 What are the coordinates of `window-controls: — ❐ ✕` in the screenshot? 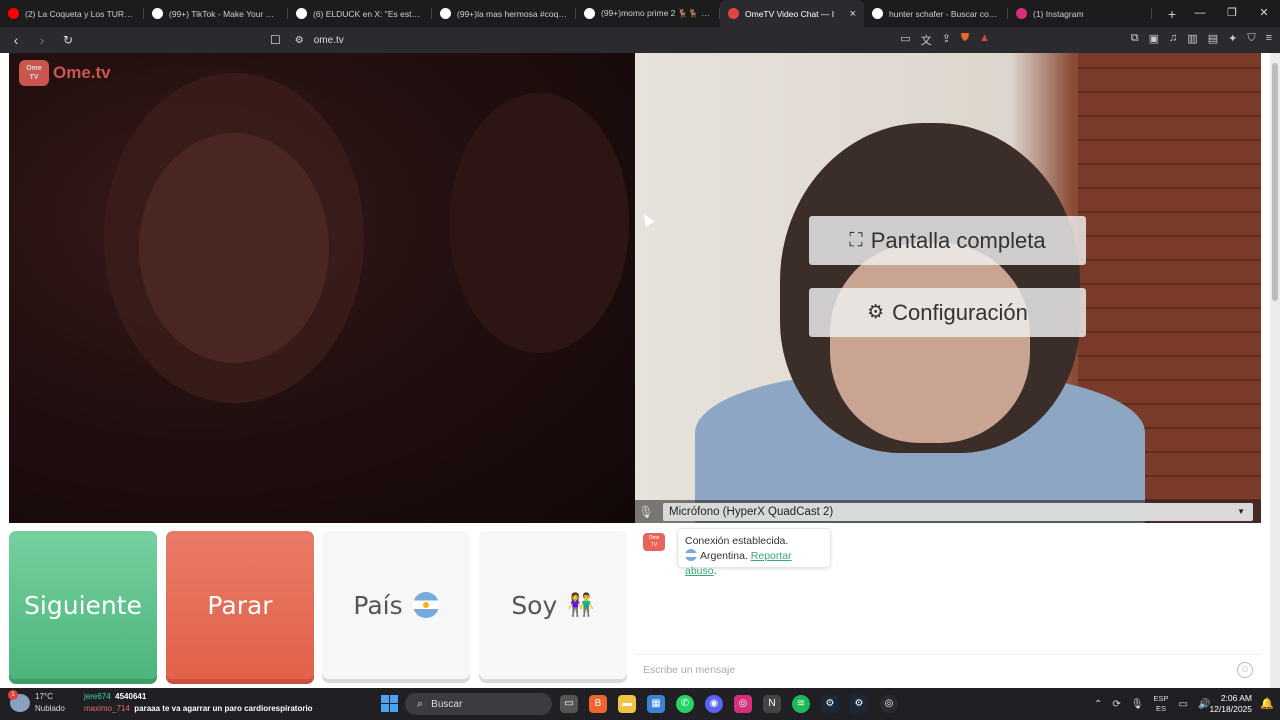 It's located at (1232, 13).